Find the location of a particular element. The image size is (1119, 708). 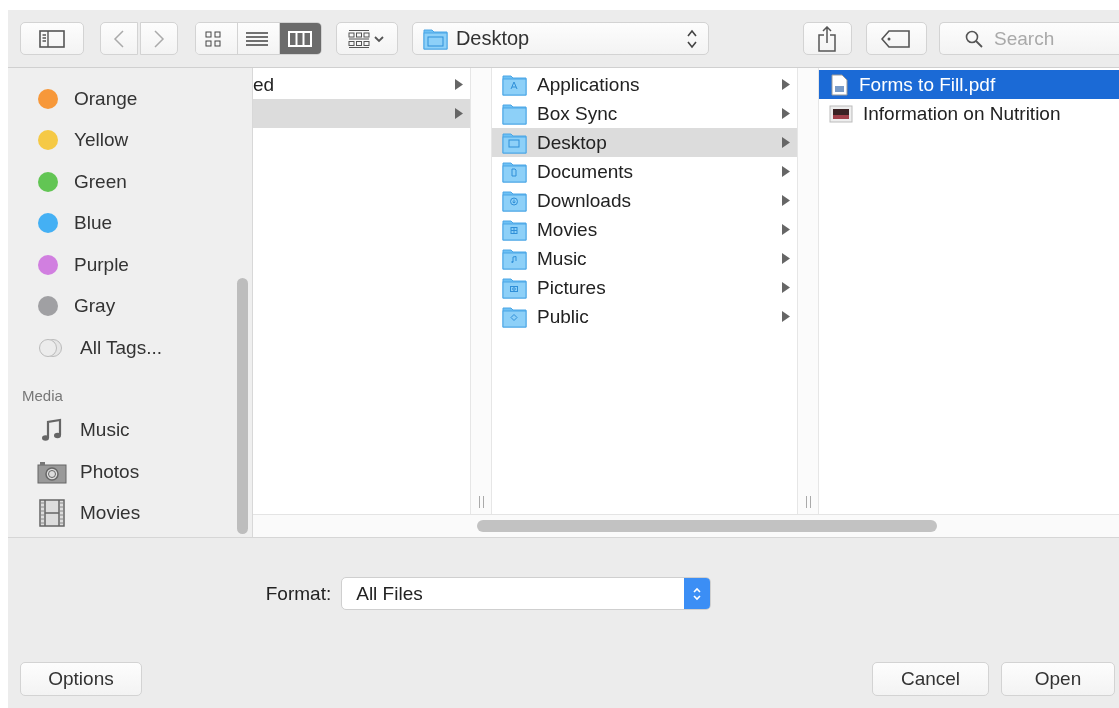

sidebar-tag: Purple is located at coordinates (130, 265).